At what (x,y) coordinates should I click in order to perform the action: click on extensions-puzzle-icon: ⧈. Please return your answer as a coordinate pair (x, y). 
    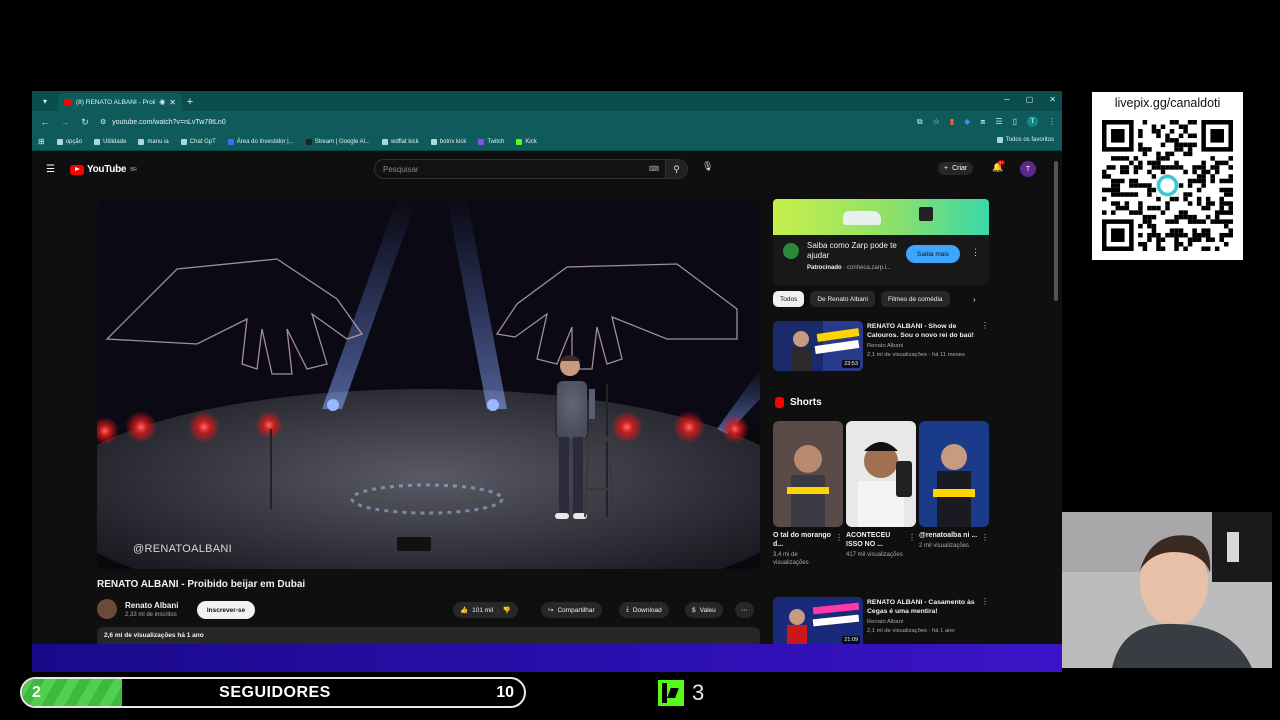
    Looking at the image, I should click on (982, 122).